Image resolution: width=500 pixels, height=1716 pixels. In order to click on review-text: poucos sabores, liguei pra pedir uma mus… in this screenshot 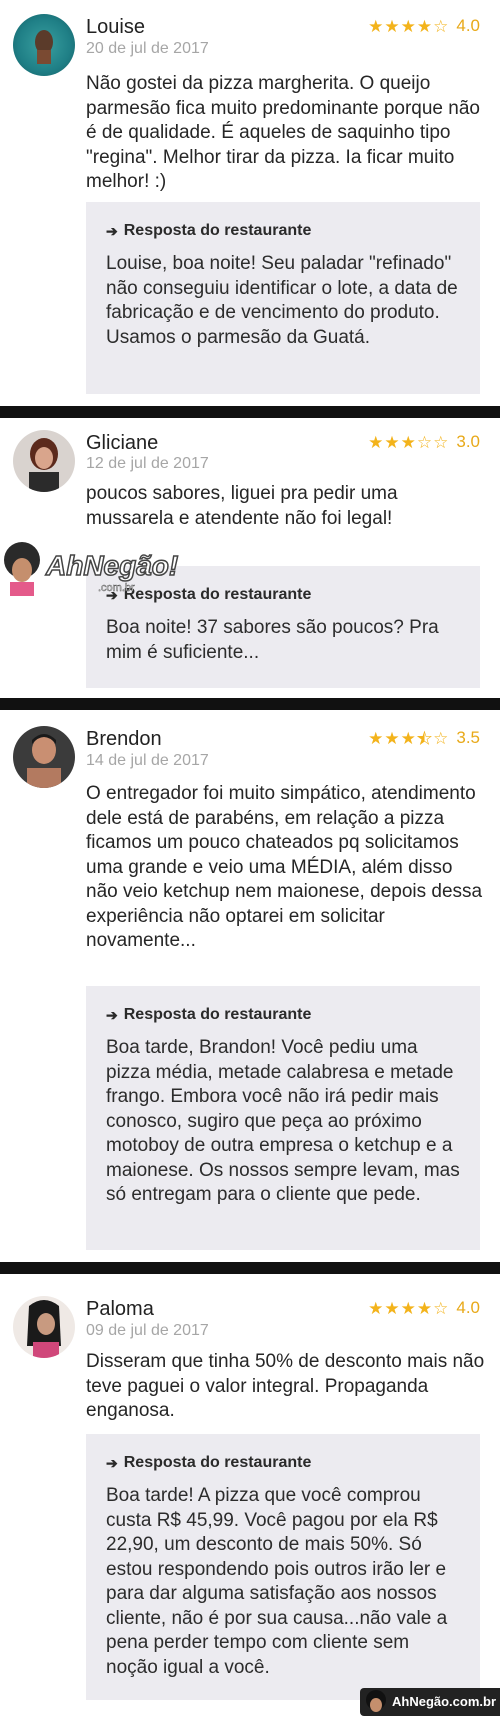, I will do `click(242, 506)`.